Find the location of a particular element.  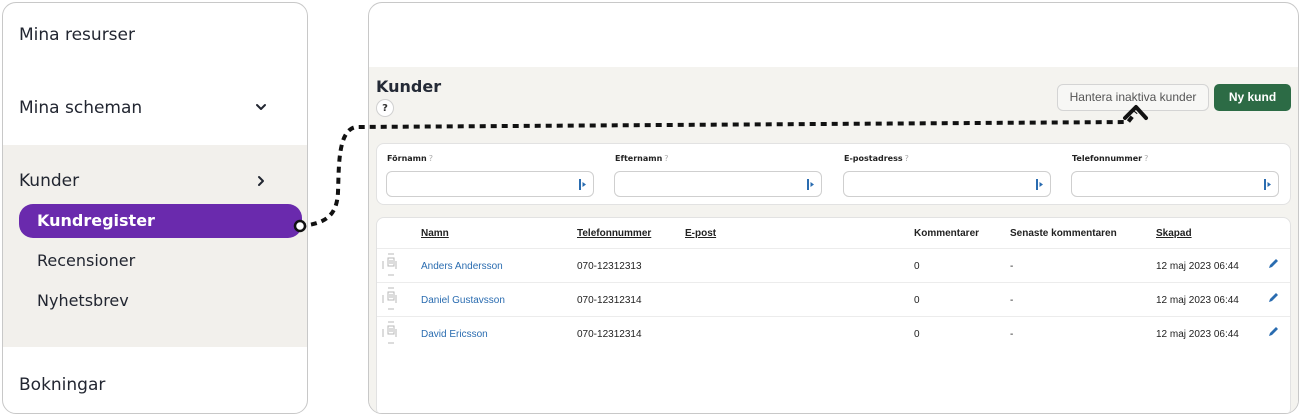

filter-label: Efternamn? is located at coordinates (642, 158).